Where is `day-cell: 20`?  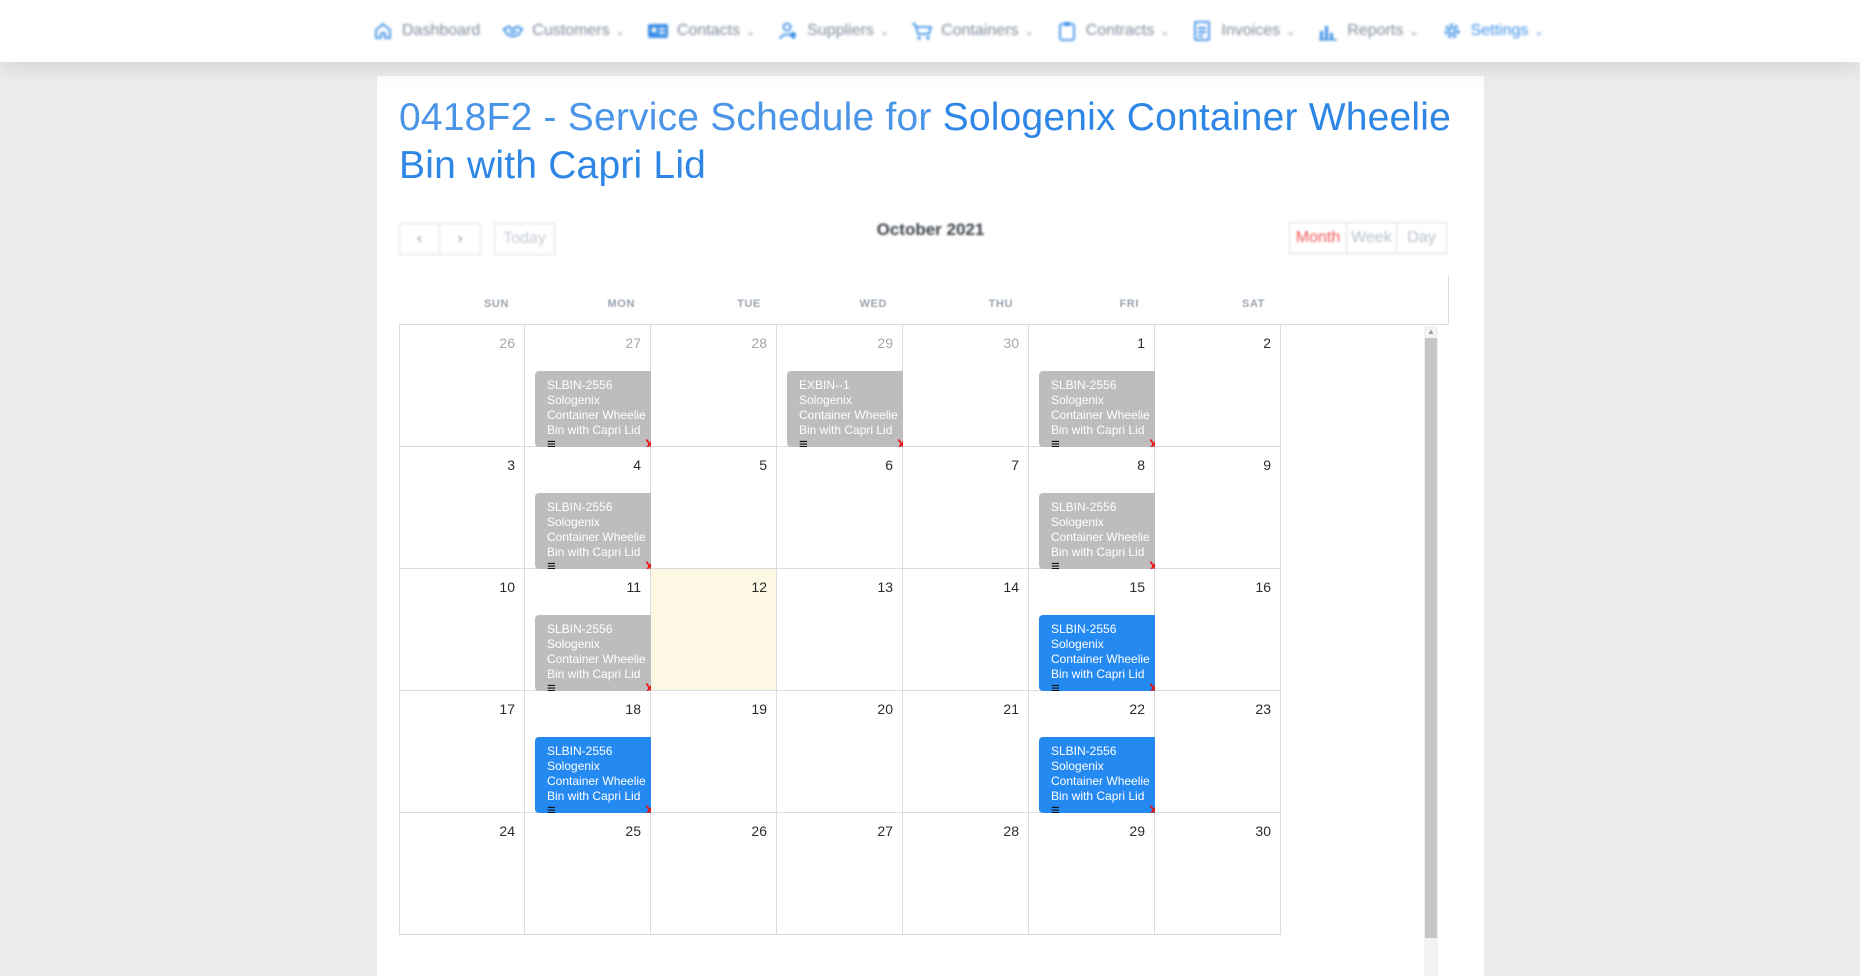 day-cell: 20 is located at coordinates (840, 752).